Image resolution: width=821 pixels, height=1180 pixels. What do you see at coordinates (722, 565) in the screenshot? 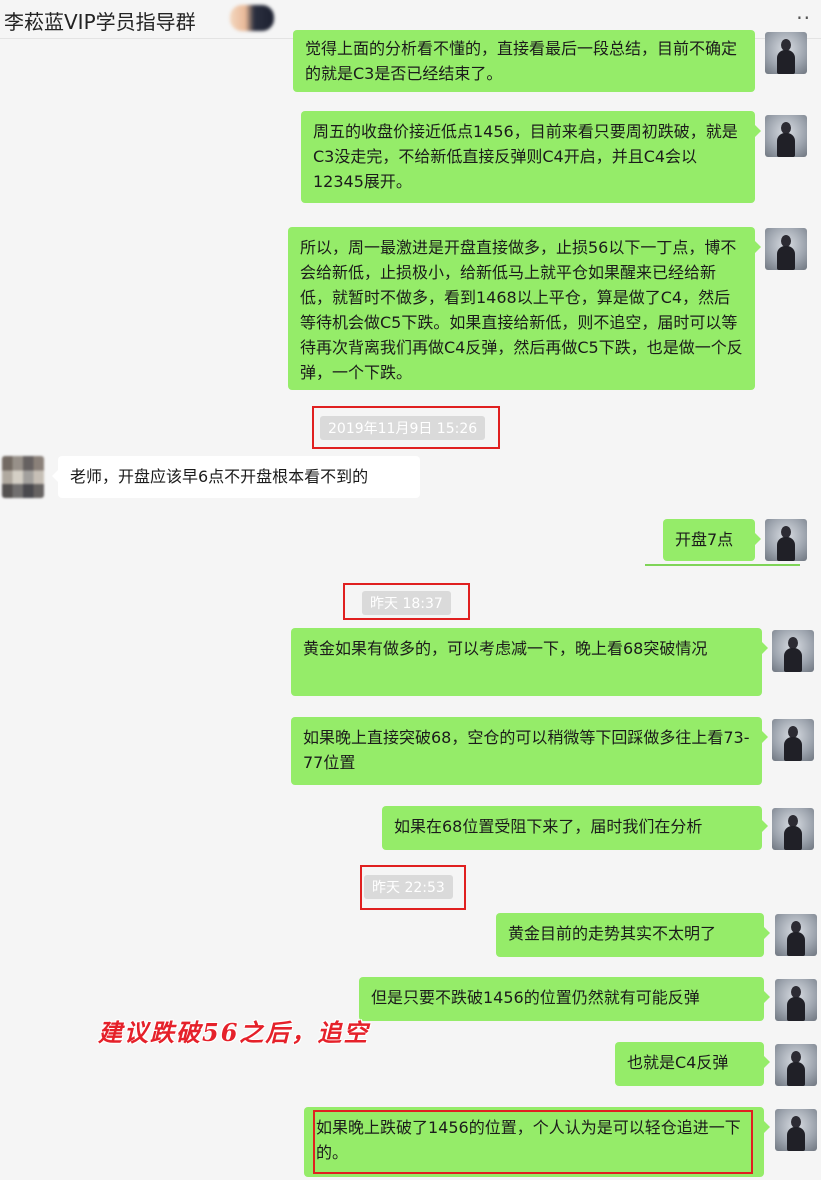
I see `divider` at bounding box center [722, 565].